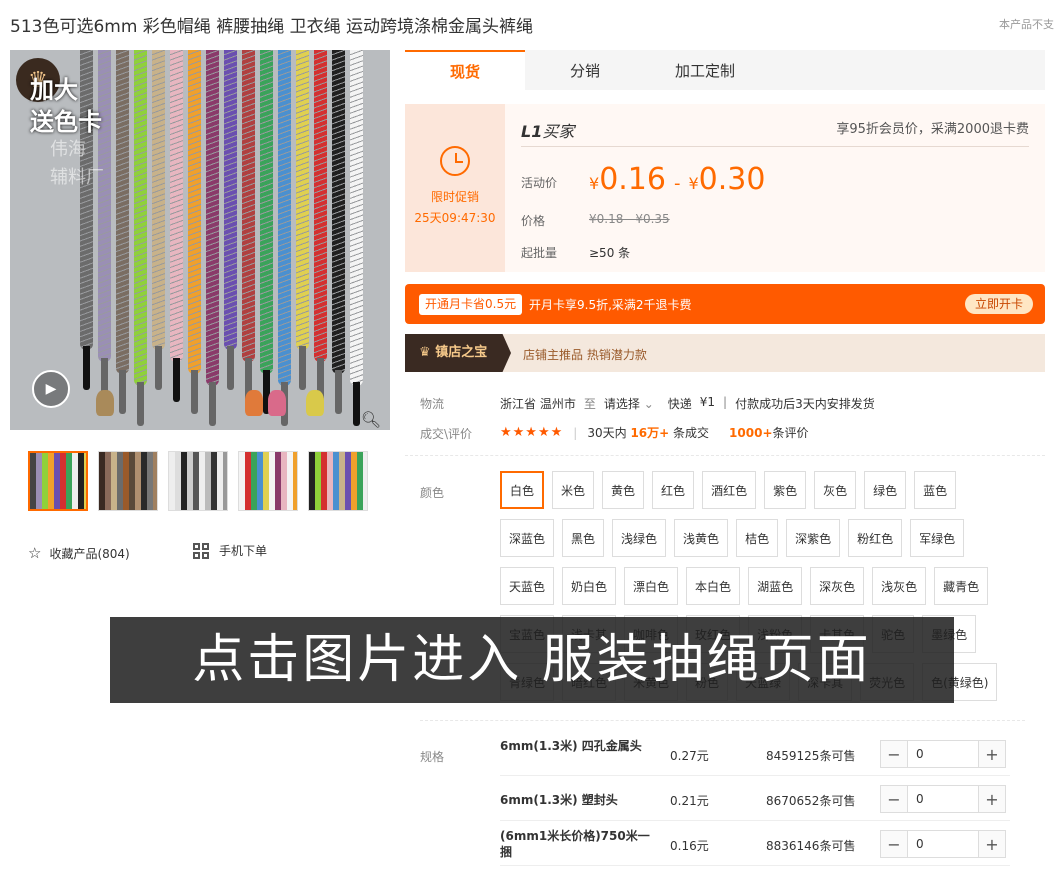 The height and width of the screenshot is (872, 1054). I want to click on spec-label: 规格, so click(432, 757).